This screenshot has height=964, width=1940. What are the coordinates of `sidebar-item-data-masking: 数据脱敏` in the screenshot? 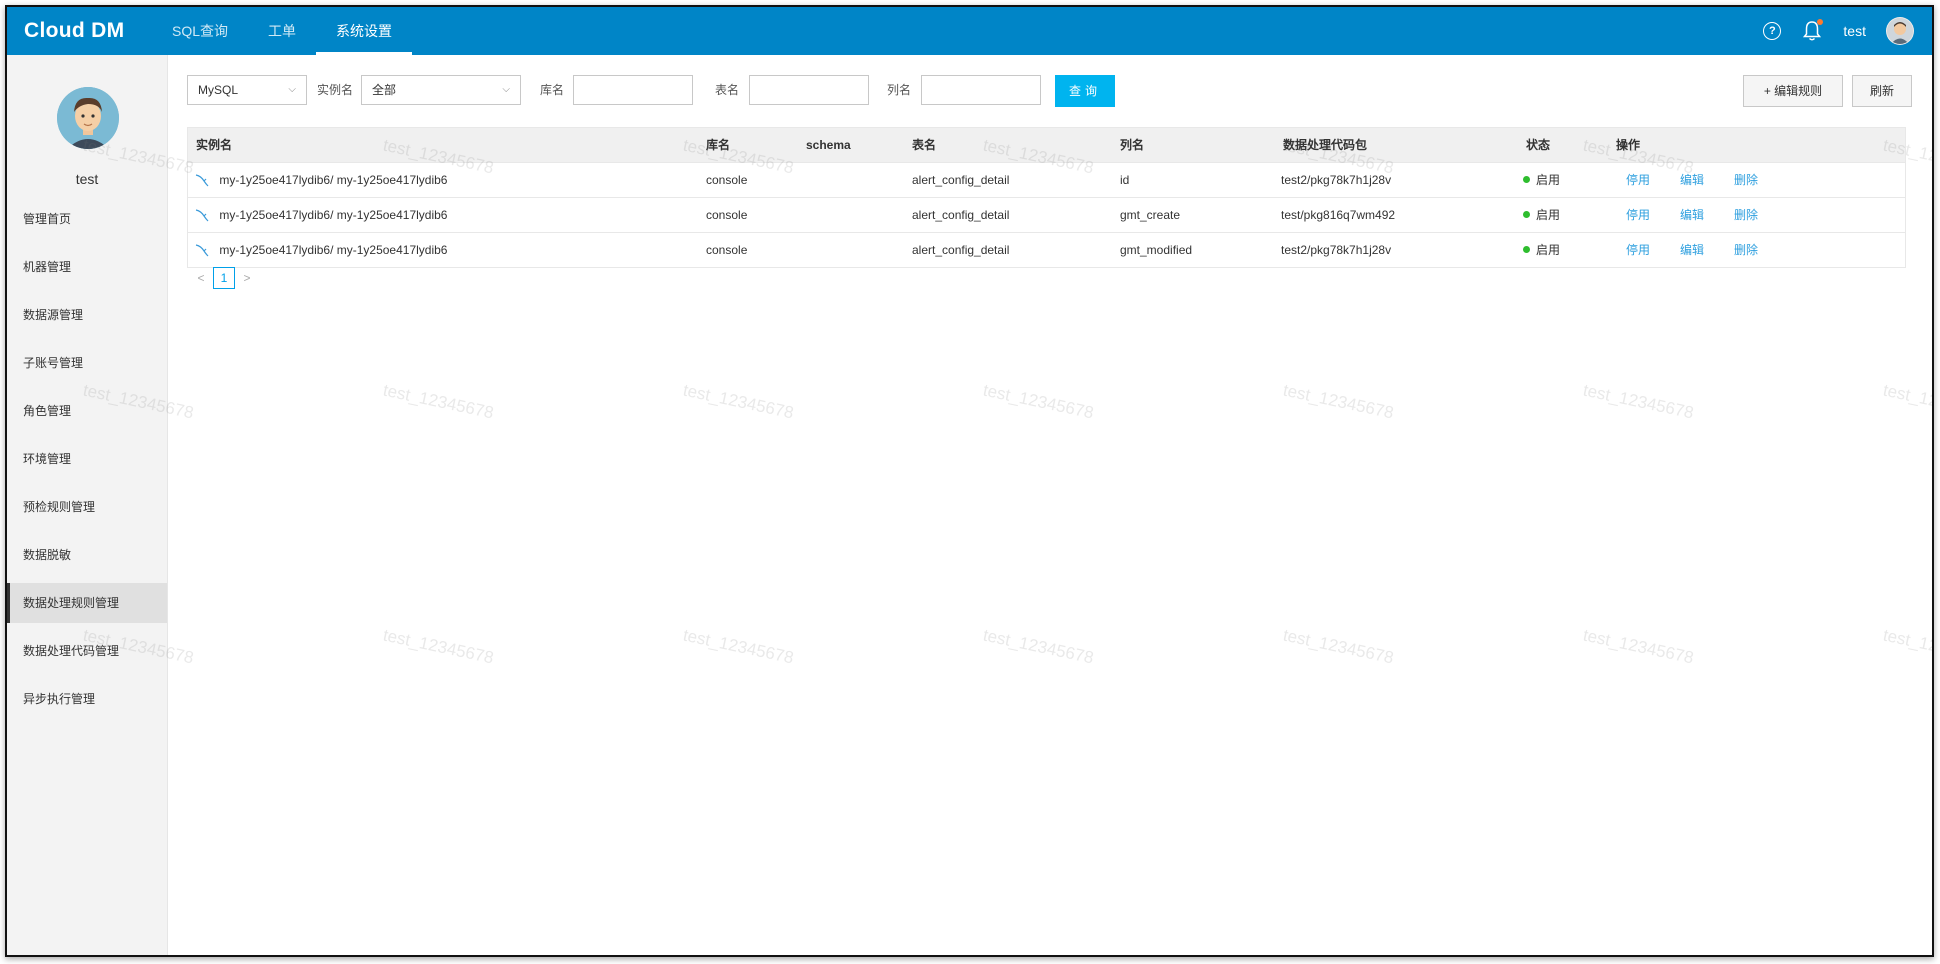 It's located at (87, 555).